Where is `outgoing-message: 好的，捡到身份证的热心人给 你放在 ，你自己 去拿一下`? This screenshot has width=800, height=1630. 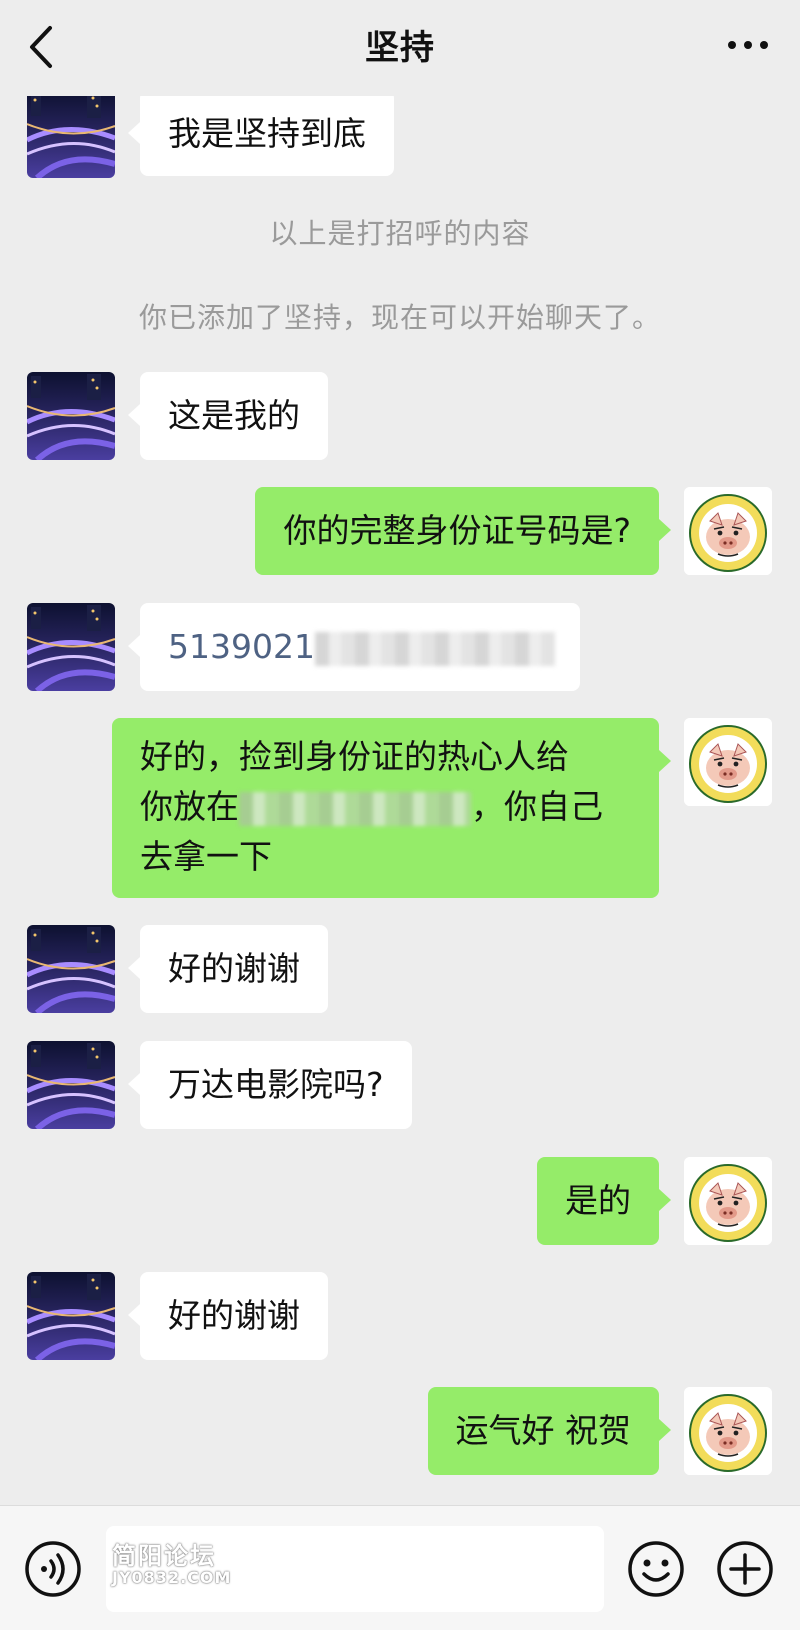
outgoing-message: 好的，捡到身份证的热心人给 你放在 ，你自己 去拿一下 is located at coordinates (391, 808).